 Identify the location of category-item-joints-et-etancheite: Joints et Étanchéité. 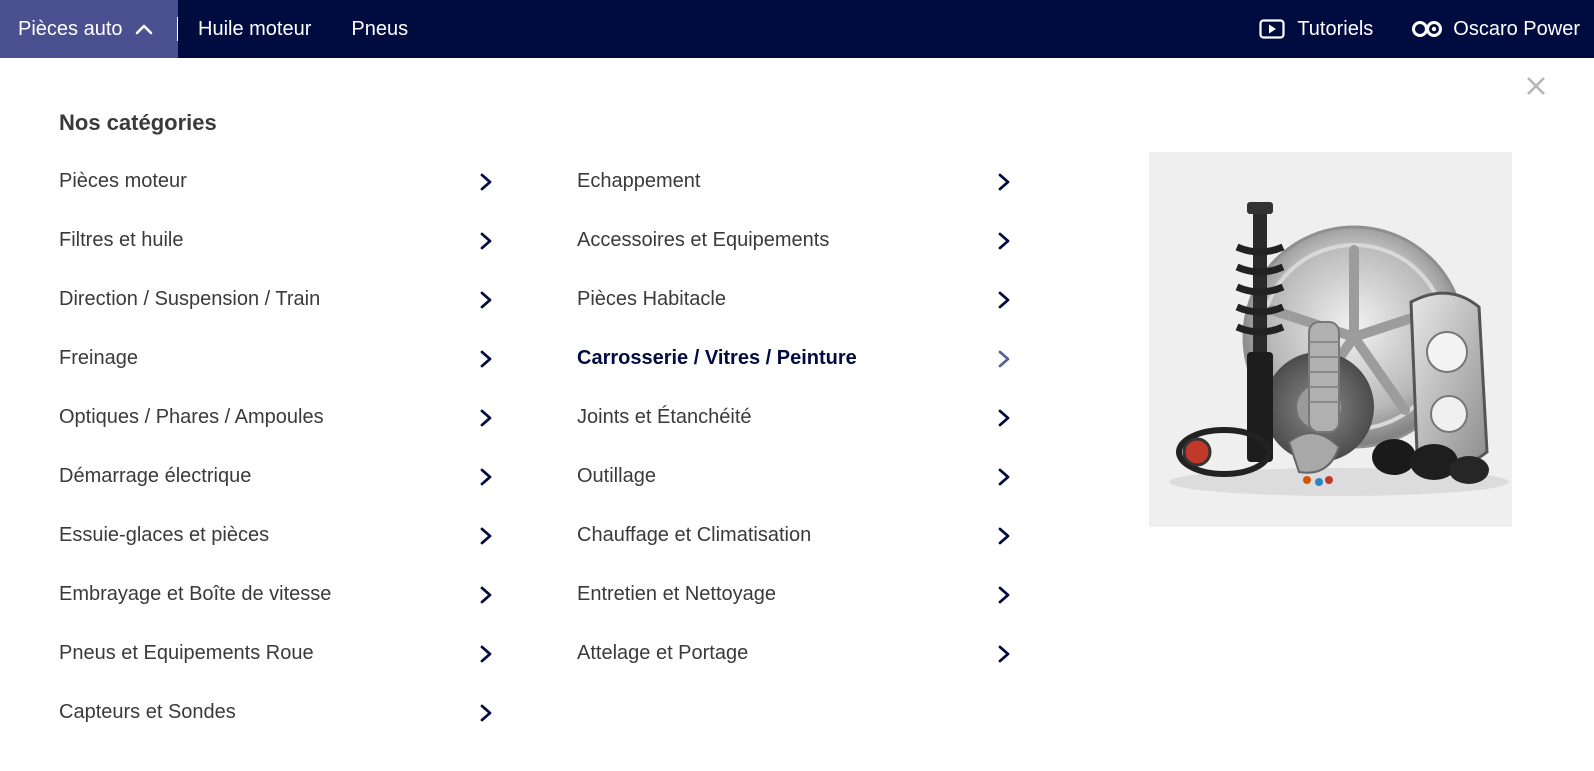
(795, 417).